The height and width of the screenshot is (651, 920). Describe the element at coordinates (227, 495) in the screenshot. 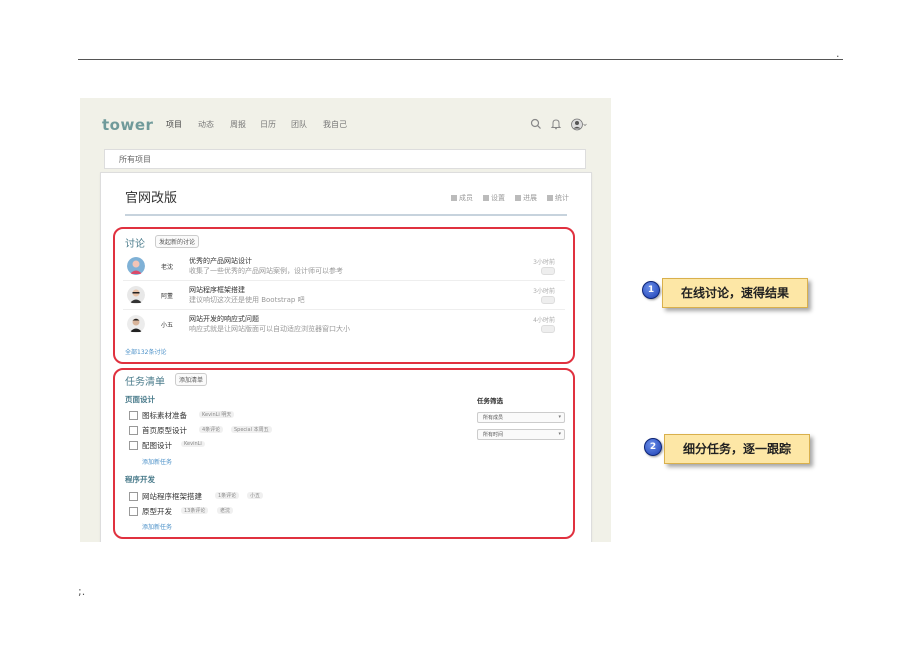

I see `task-tag: 1条评论` at that location.